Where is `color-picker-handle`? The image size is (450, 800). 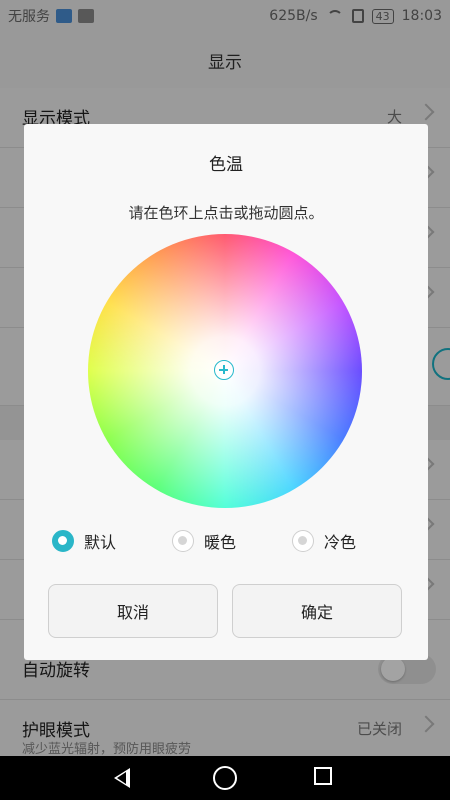
color-picker-handle is located at coordinates (224, 370).